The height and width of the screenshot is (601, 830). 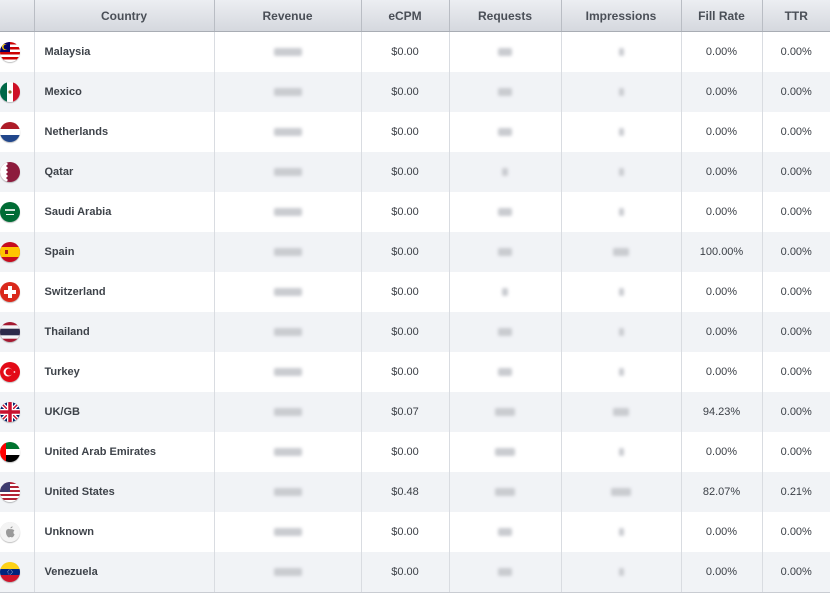 I want to click on table-row: Venezuela $0.00 0.00% 0.00%, so click(x=415, y=572).